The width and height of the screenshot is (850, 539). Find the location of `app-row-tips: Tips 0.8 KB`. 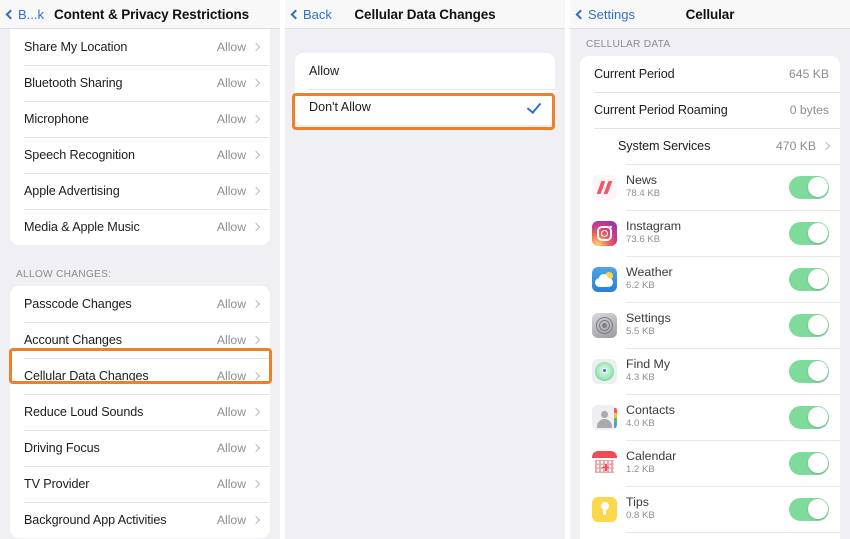

app-row-tips: Tips 0.8 KB is located at coordinates (710, 509).